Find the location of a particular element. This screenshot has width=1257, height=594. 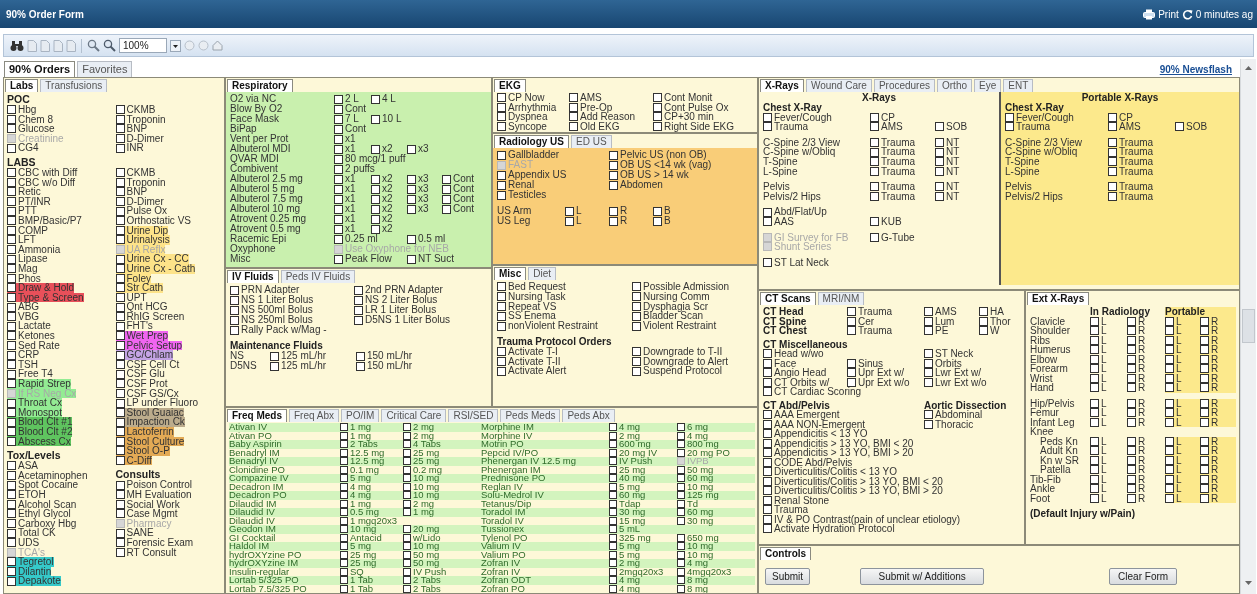

checkbox: 1 mg is located at coordinates (356, 503).